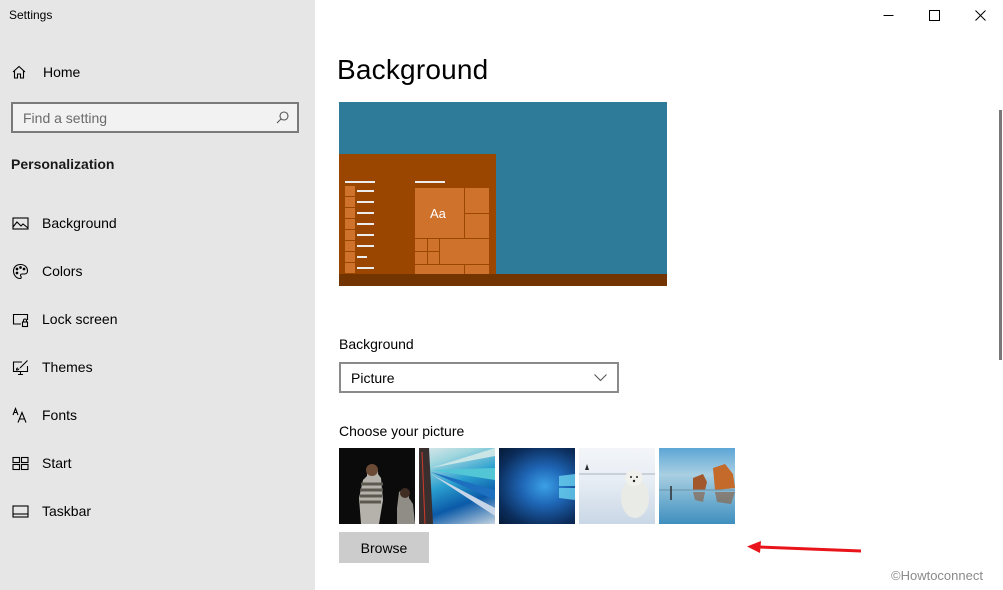  Describe the element at coordinates (20, 223) in the screenshot. I see `picture-icon` at that location.